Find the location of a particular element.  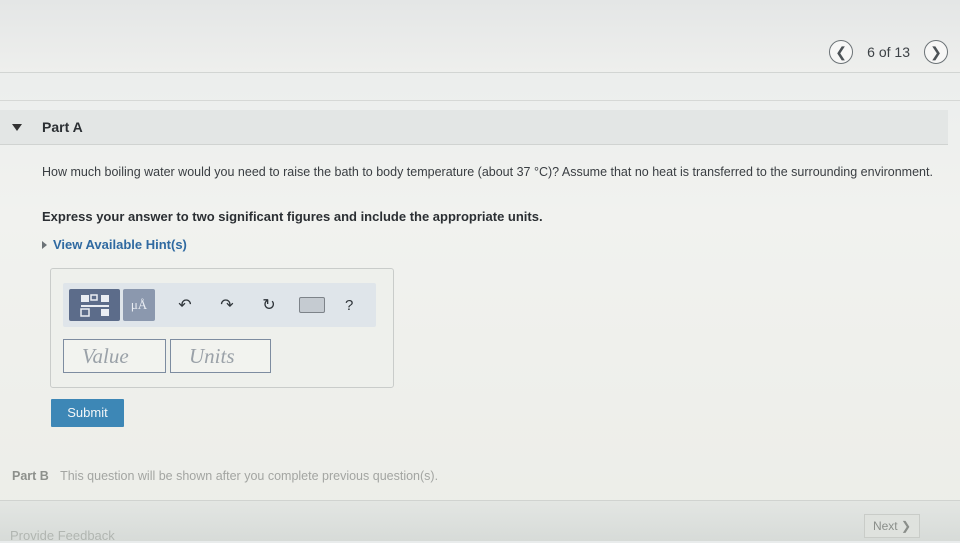

part-b-label: Part B is located at coordinates (30, 476).